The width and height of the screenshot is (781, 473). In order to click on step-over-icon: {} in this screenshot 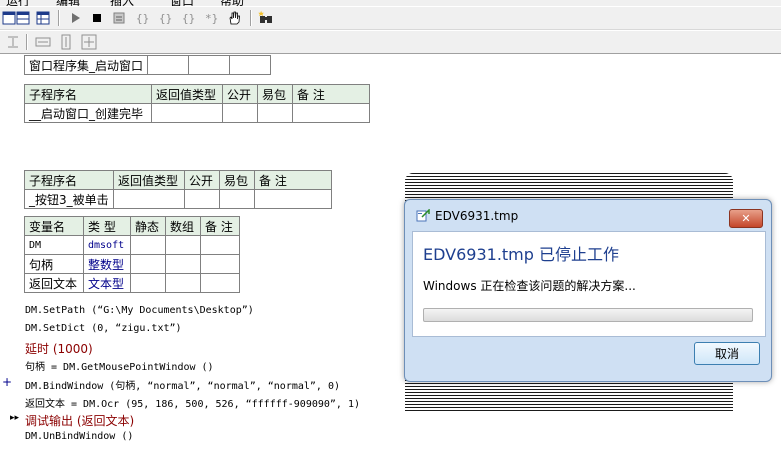, I will do `click(165, 18)`.